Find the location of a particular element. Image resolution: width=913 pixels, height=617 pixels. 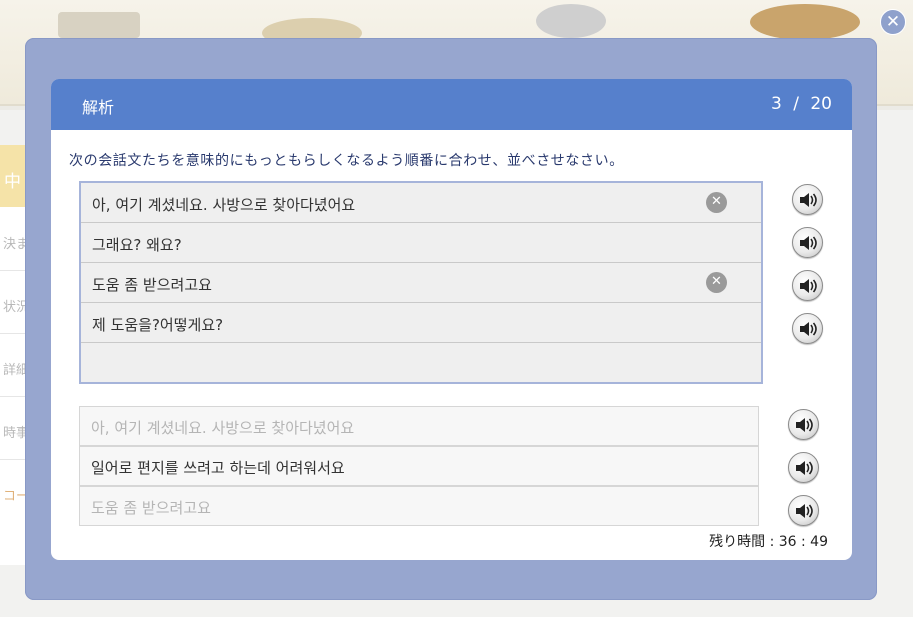

answer-text: 제 도움을?어떻게요? is located at coordinates (158, 325).